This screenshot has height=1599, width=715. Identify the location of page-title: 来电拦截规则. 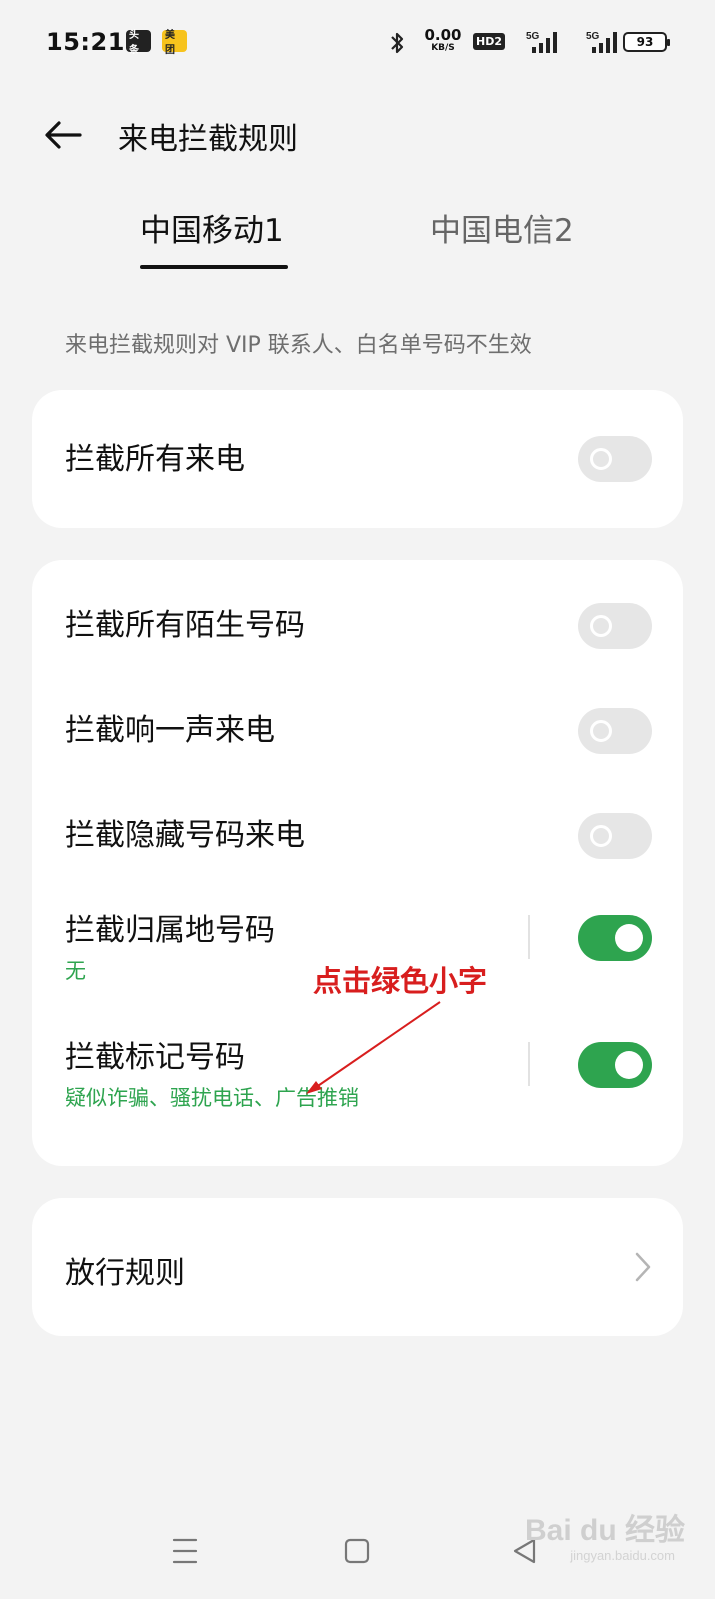
(208, 139).